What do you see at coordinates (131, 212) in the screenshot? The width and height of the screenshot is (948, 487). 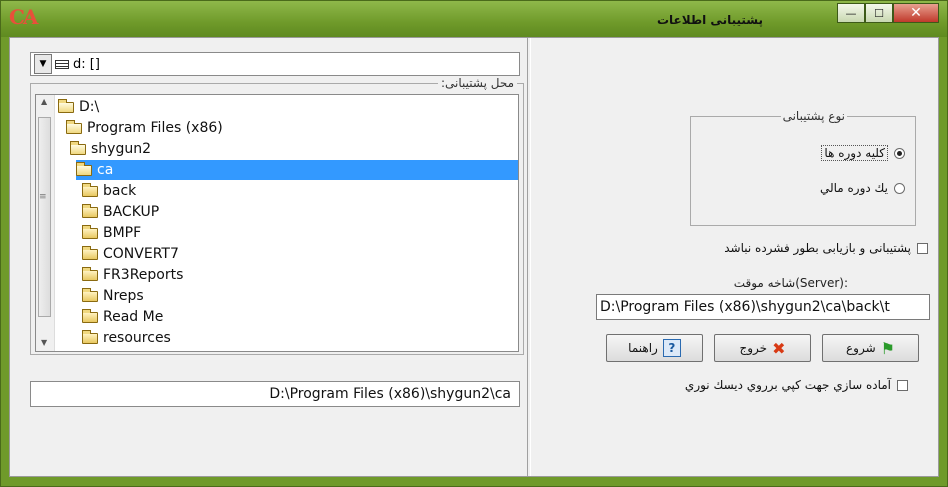 I see `tree-node-label: BACKUP` at bounding box center [131, 212].